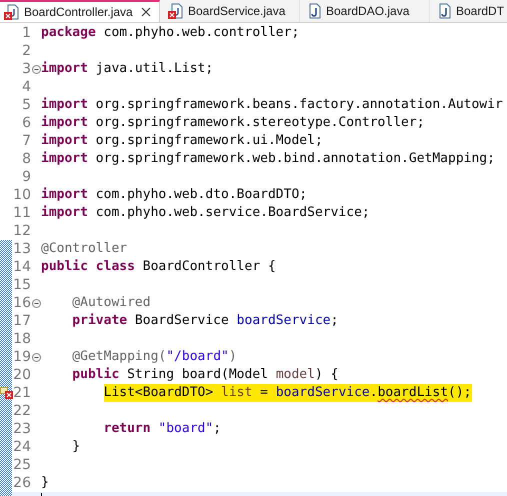 The height and width of the screenshot is (496, 507). What do you see at coordinates (22, 465) in the screenshot?
I see `line-number: 25` at bounding box center [22, 465].